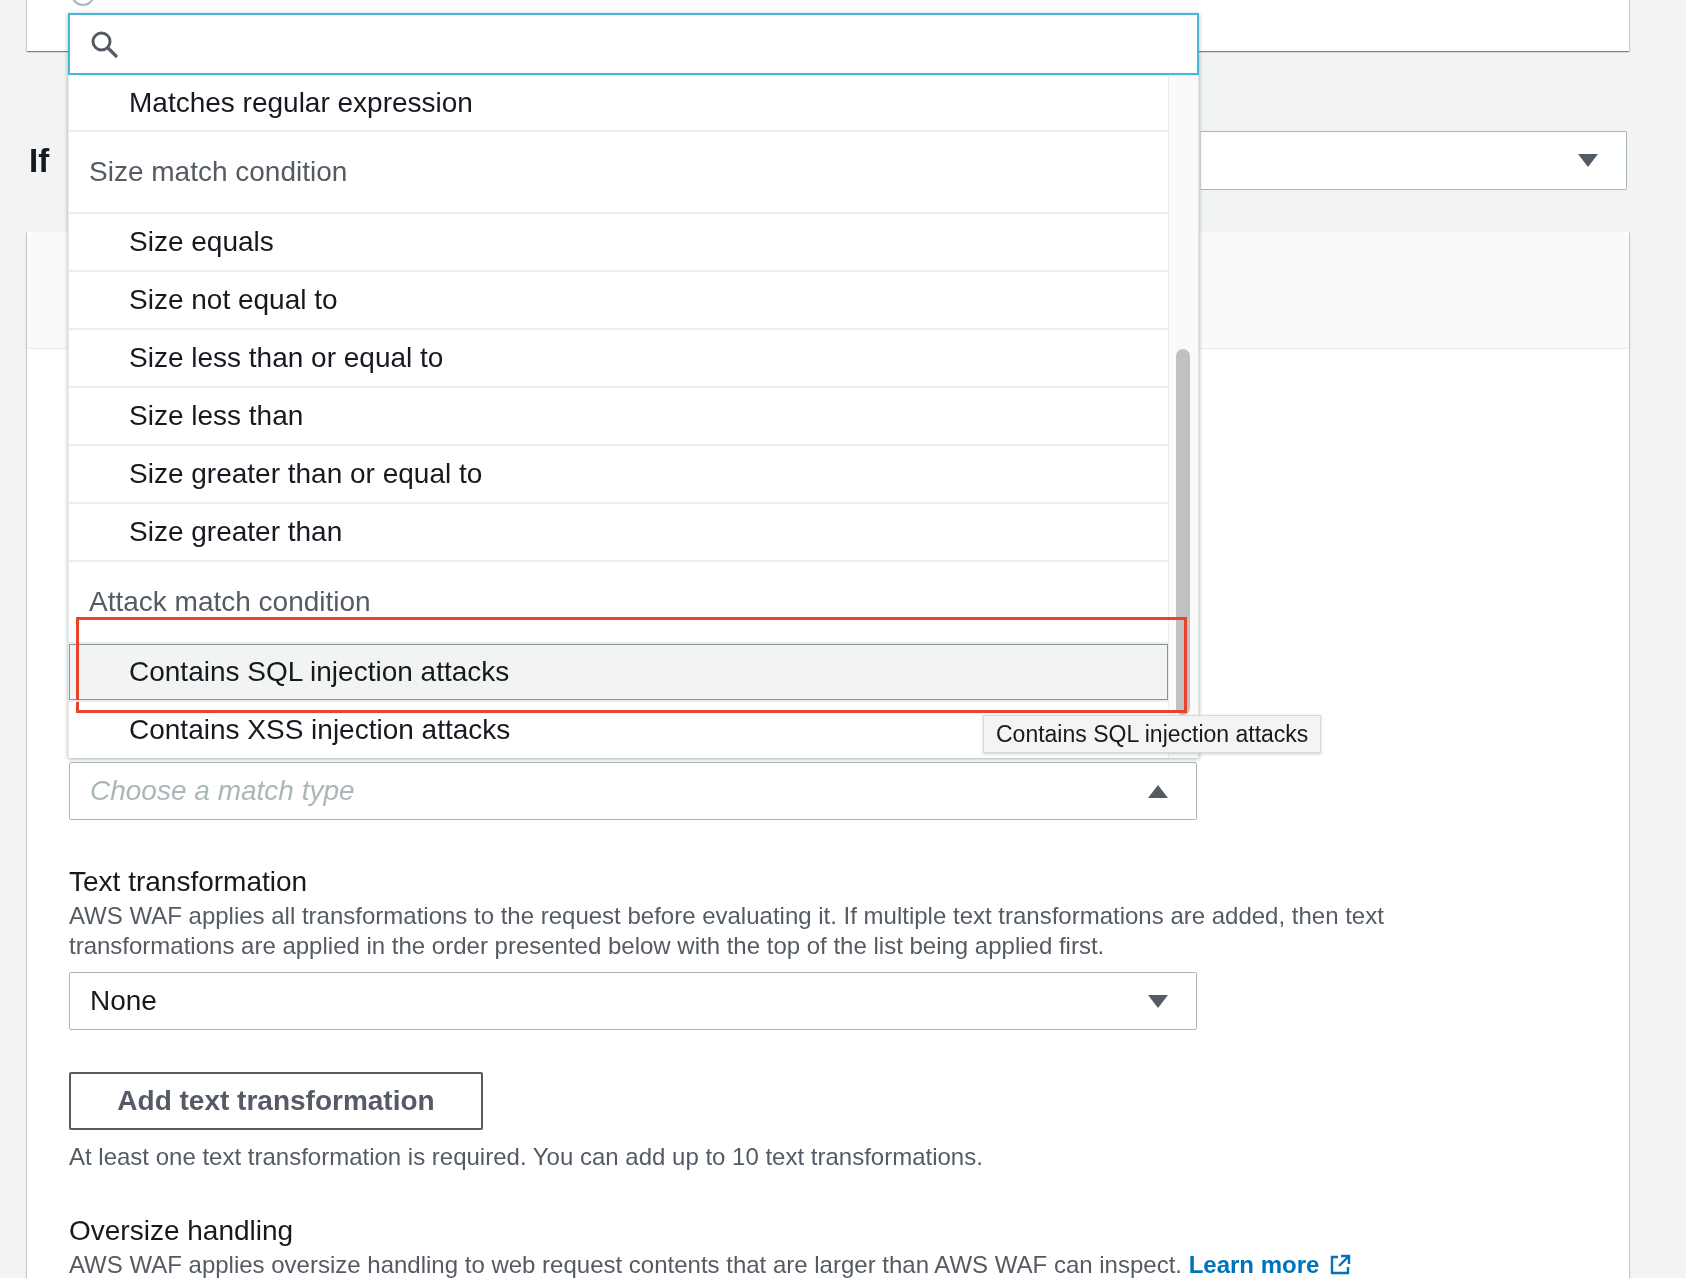 The width and height of the screenshot is (1686, 1278). I want to click on dropdown-option: Size equals, so click(181, 242).